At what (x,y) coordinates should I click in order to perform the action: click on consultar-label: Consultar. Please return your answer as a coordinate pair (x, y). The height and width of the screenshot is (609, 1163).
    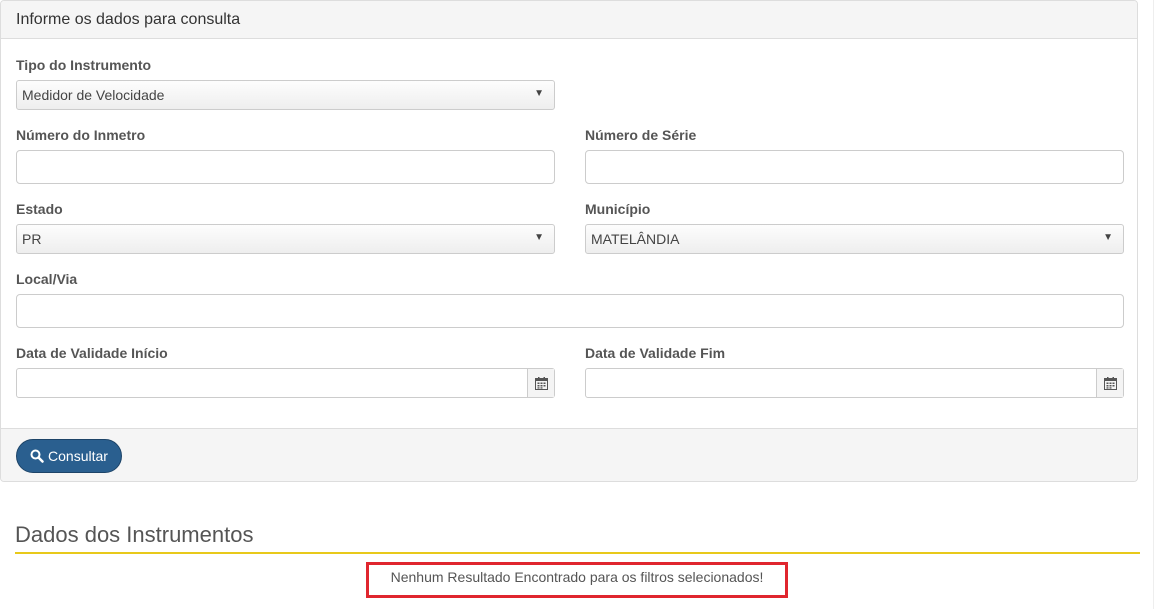
    Looking at the image, I should click on (78, 456).